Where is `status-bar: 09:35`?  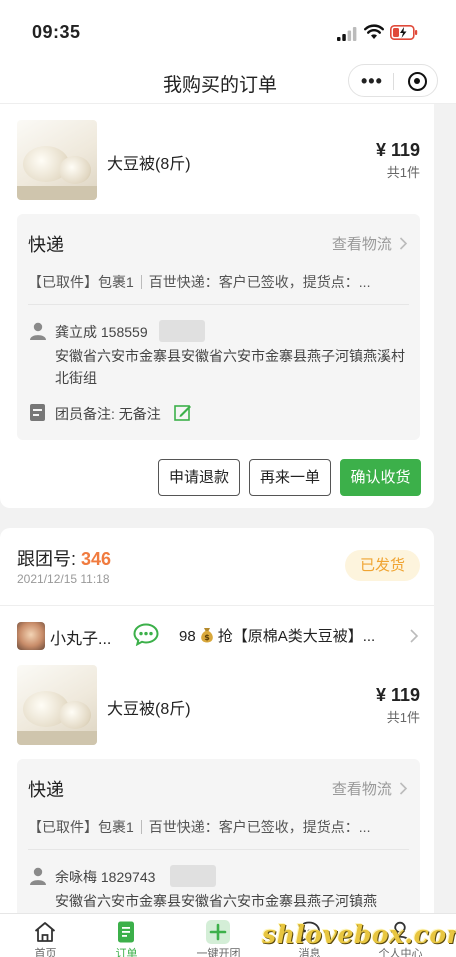 status-bar: 09:35 is located at coordinates (228, 29).